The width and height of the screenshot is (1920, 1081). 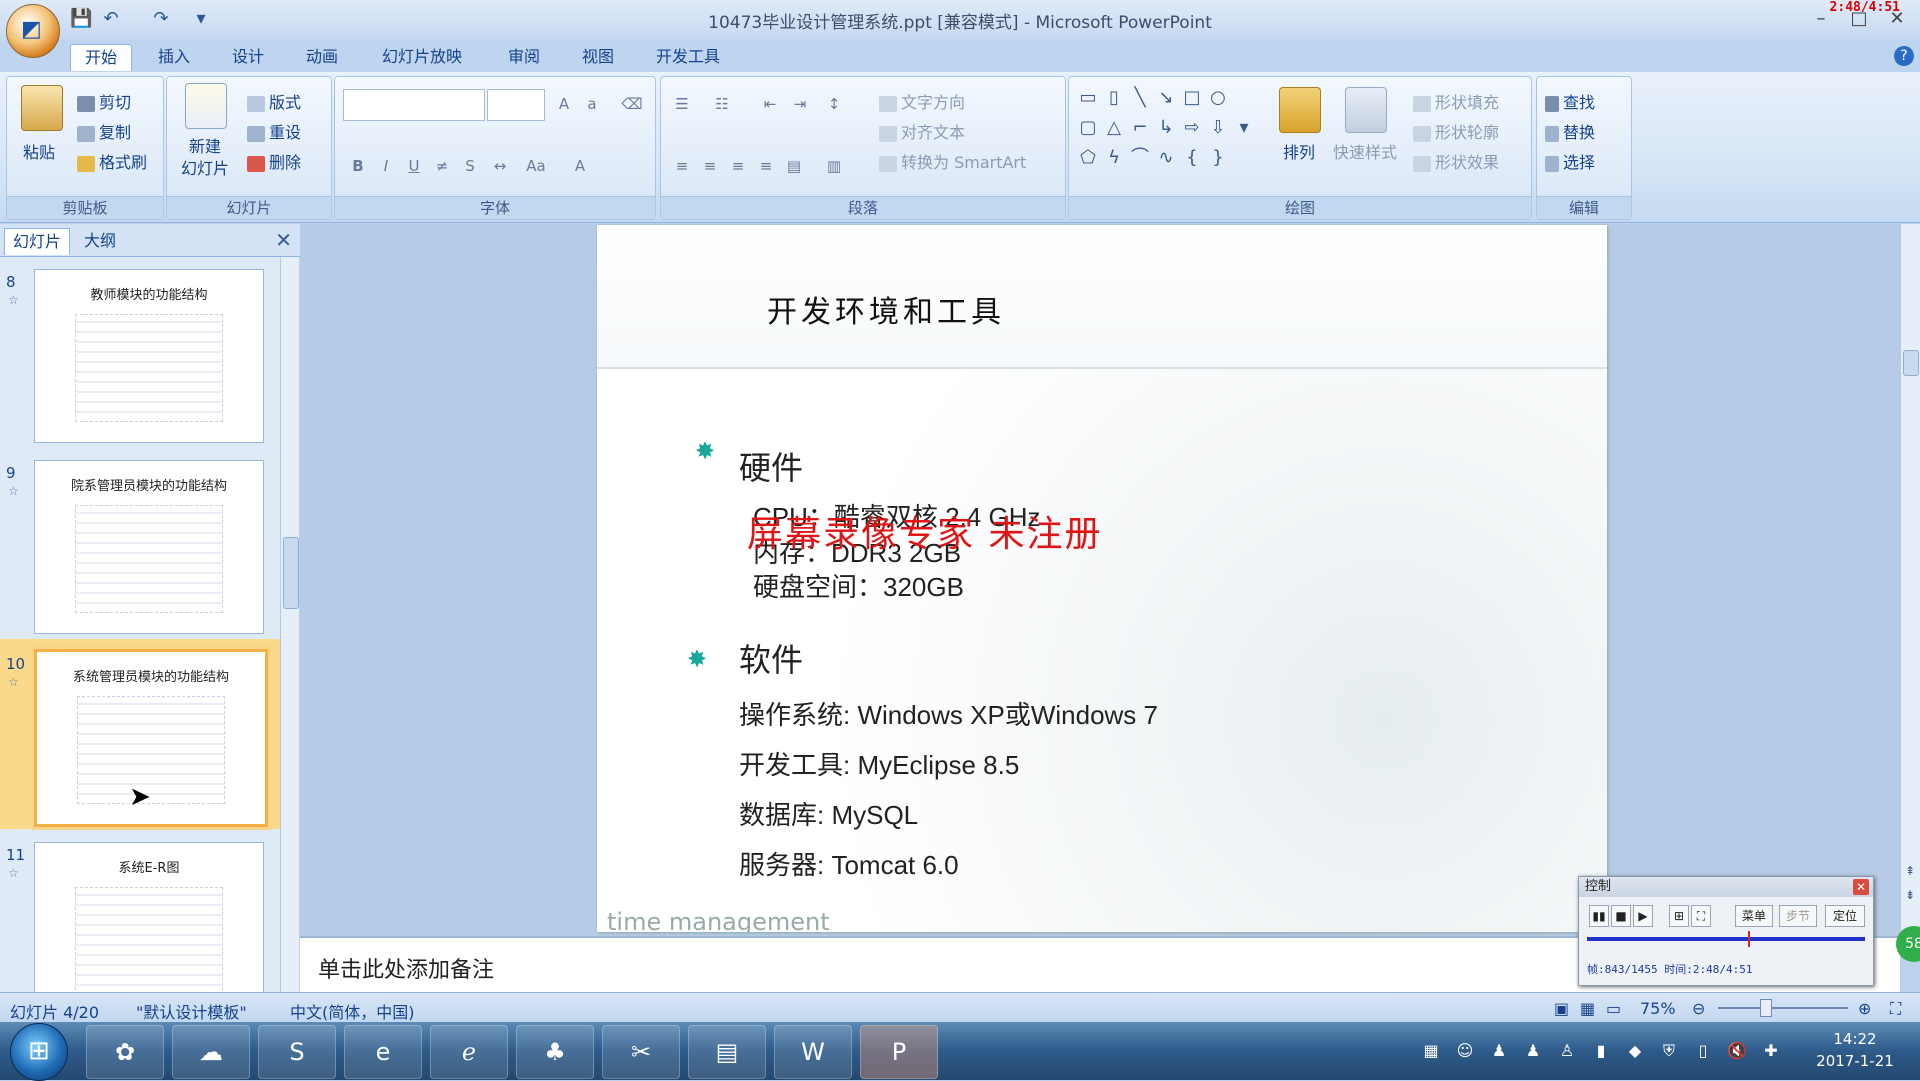 I want to click on theme-name: "默认设计模板", so click(x=191, y=1011).